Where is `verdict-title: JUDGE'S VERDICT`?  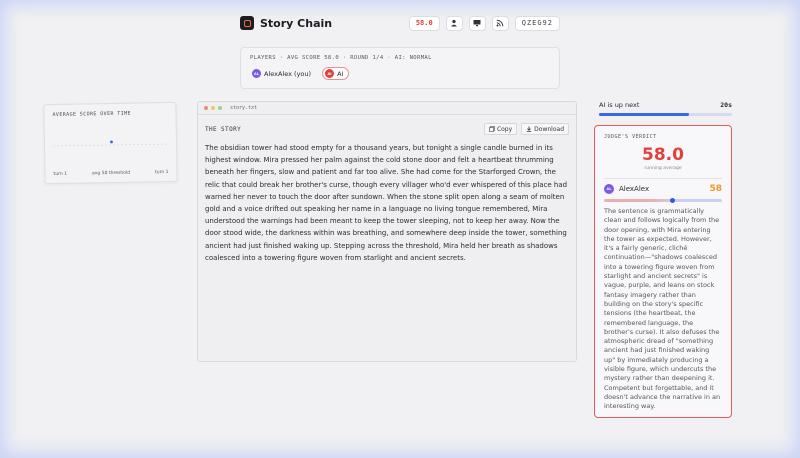
verdict-title: JUDGE'S VERDICT is located at coordinates (630, 137).